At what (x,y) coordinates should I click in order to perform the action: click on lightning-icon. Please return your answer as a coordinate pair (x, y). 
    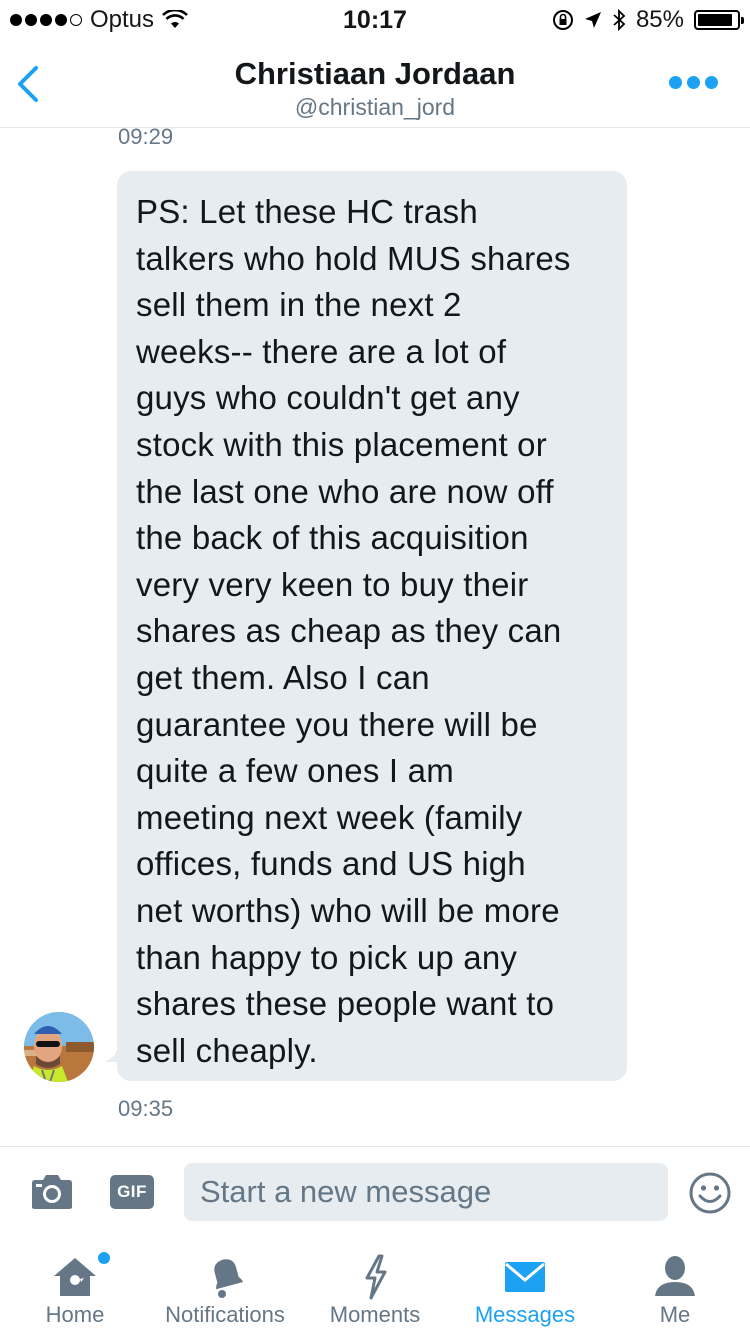
    Looking at the image, I should click on (376, 1277).